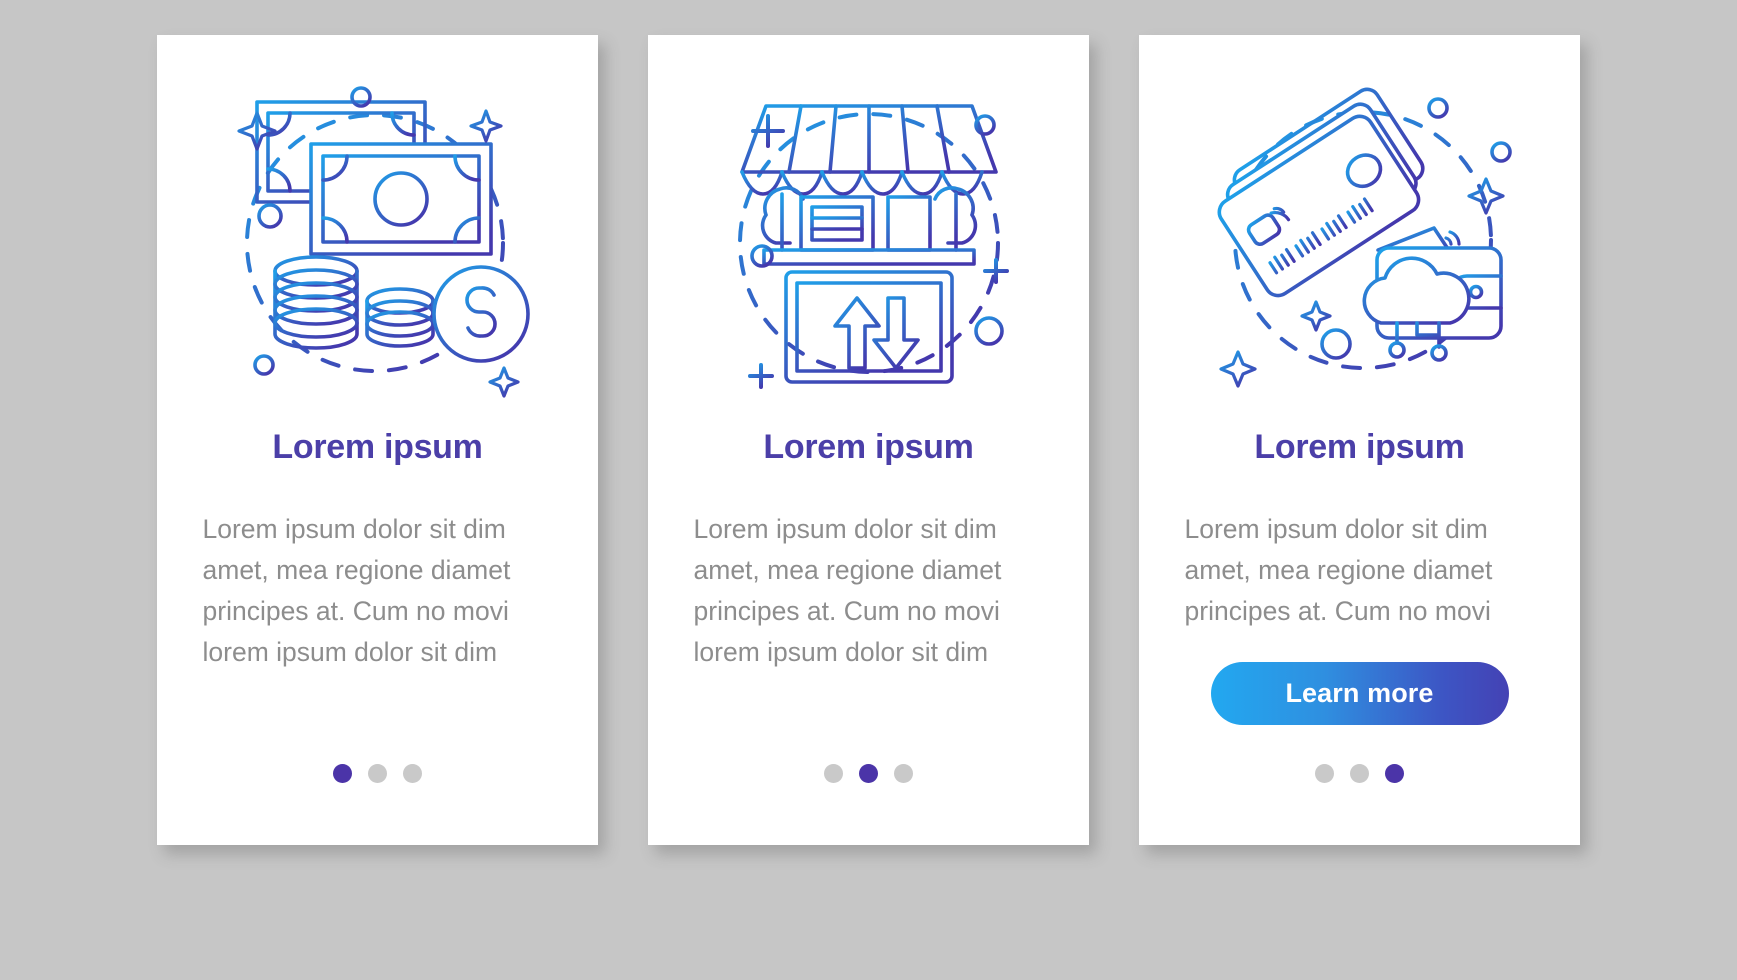 The image size is (1737, 980). Describe the element at coordinates (869, 245) in the screenshot. I see `storefront-mobile-transfer-illustration` at that location.